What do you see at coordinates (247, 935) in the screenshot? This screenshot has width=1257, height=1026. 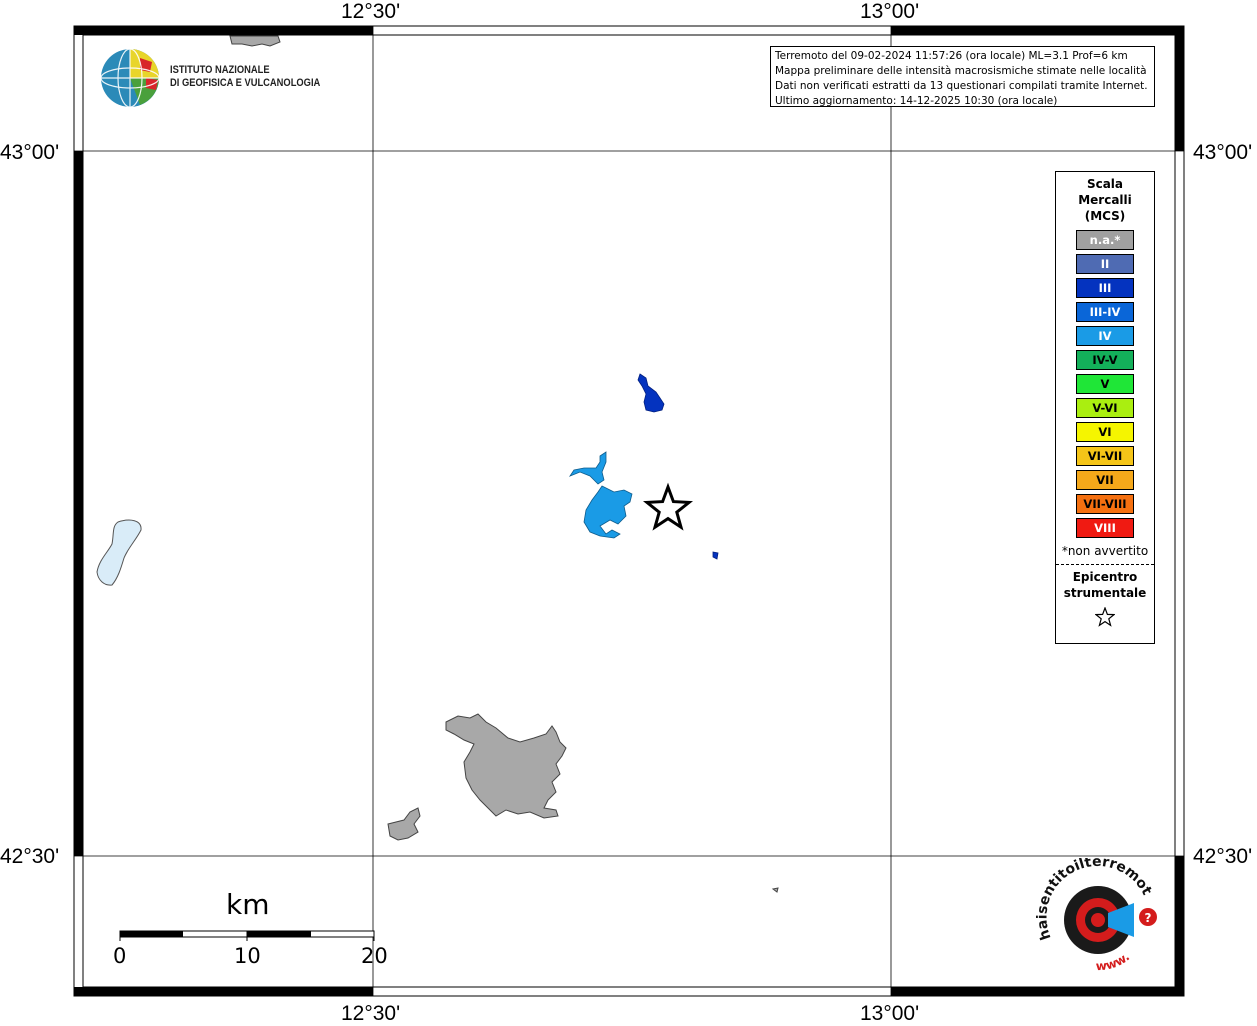 I see `scale-bar` at bounding box center [247, 935].